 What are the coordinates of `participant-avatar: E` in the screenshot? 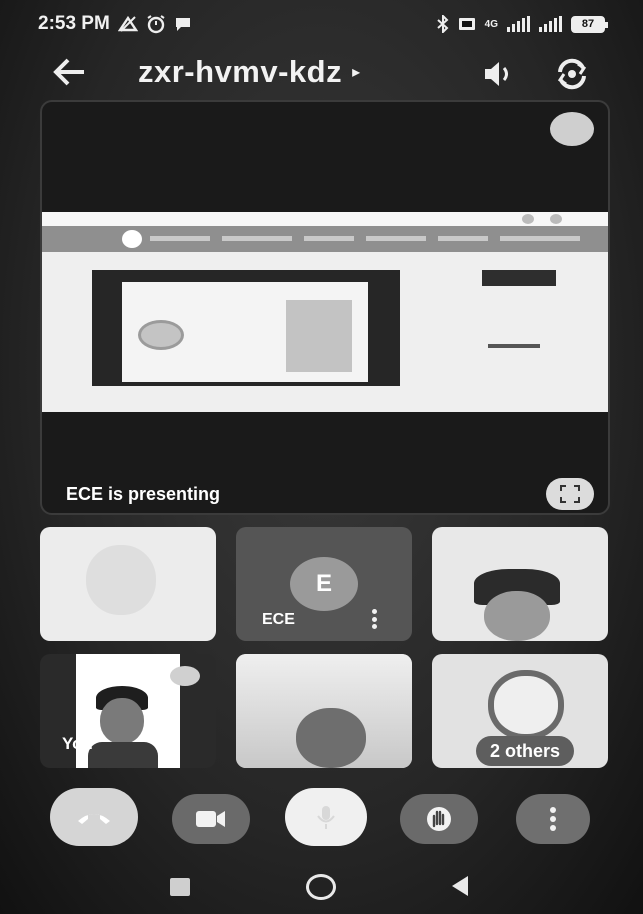 It's located at (324, 584).